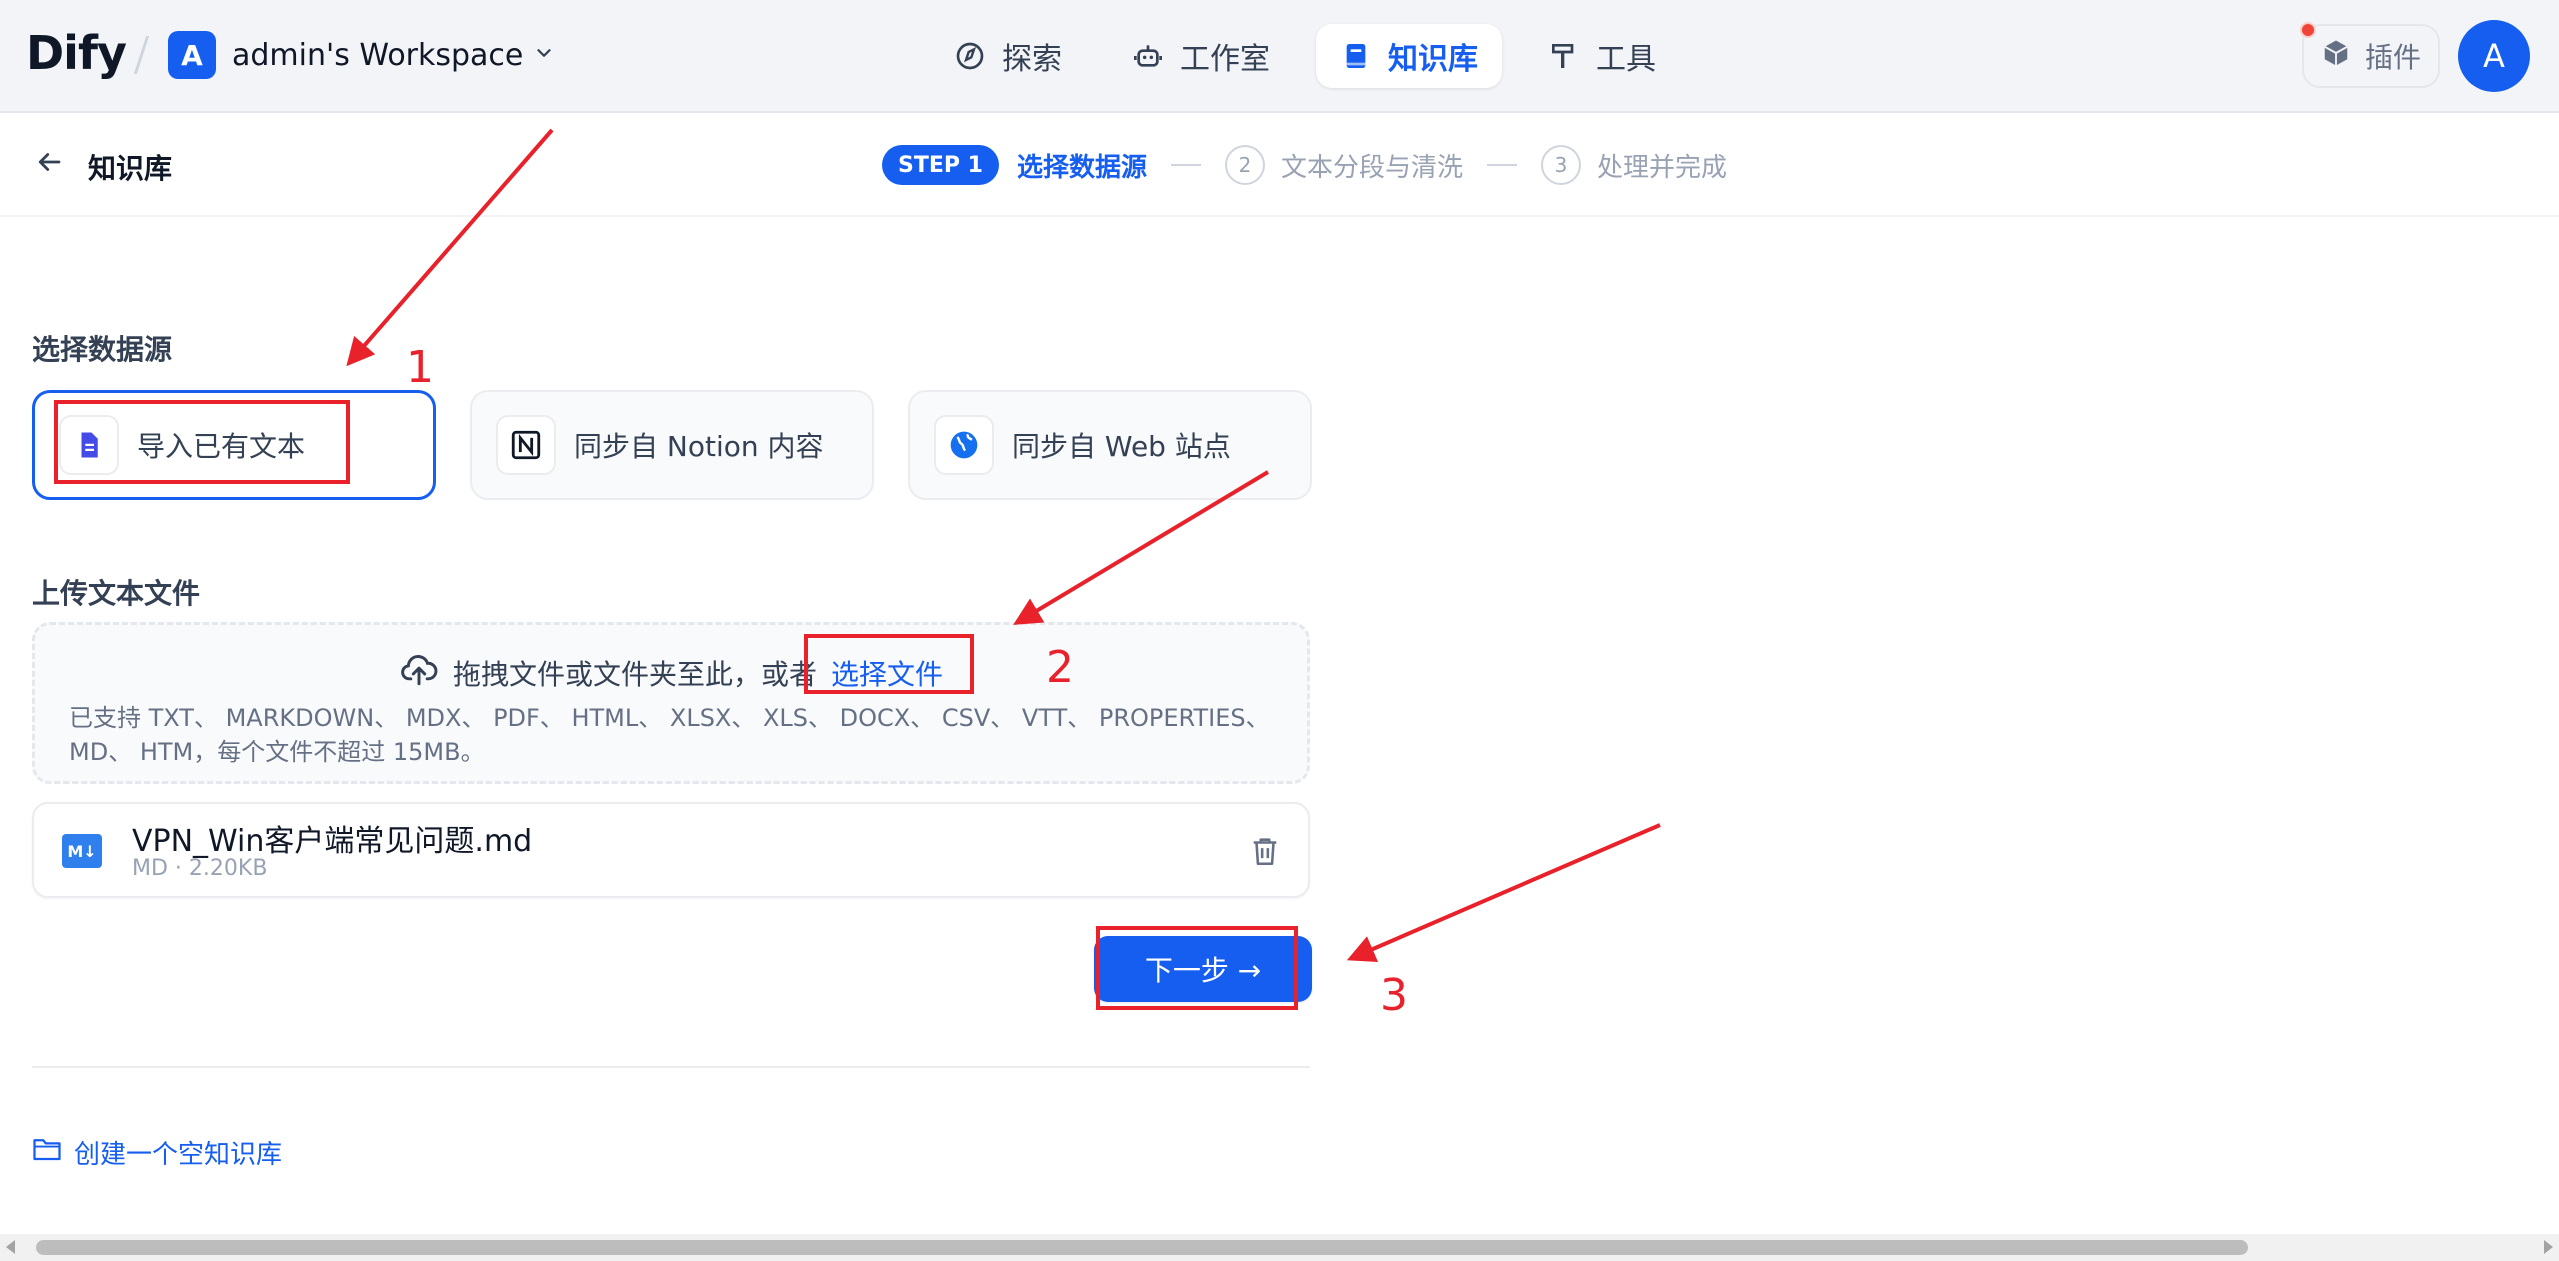  I want to click on annotation-number-1: 1, so click(420, 367).